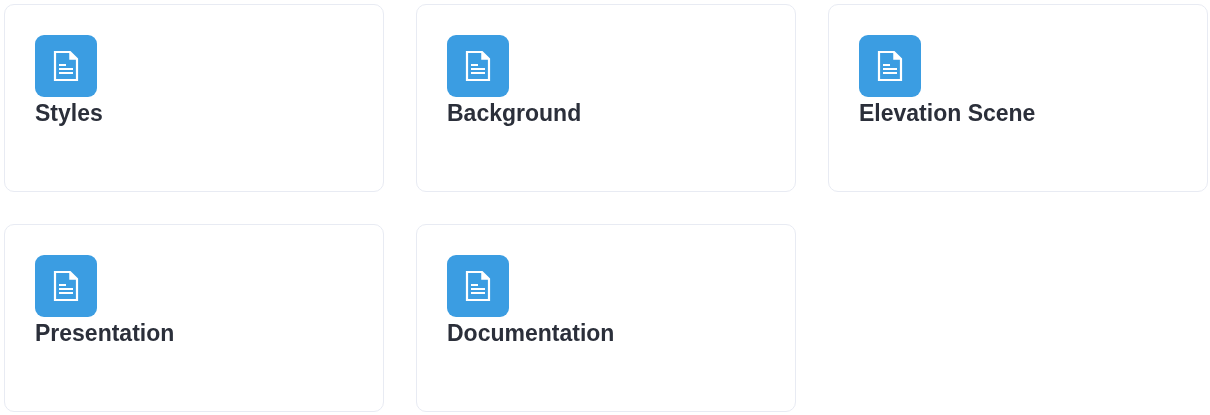 This screenshot has width=1210, height=415. I want to click on card-title: Background, so click(606, 114).